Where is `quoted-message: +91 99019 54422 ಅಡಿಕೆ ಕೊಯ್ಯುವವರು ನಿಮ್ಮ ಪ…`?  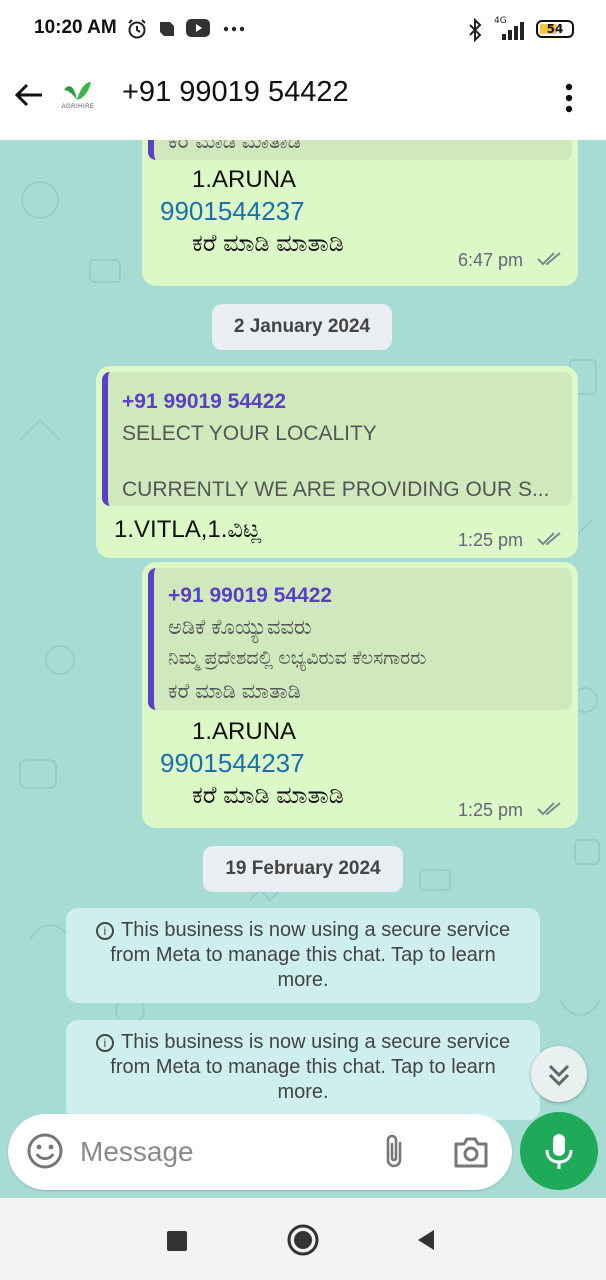 quoted-message: +91 99019 54422 ಅಡಿಕೆ ಕೊಯ್ಯುವವರು ನಿಮ್ಮ ಪ… is located at coordinates (360, 639).